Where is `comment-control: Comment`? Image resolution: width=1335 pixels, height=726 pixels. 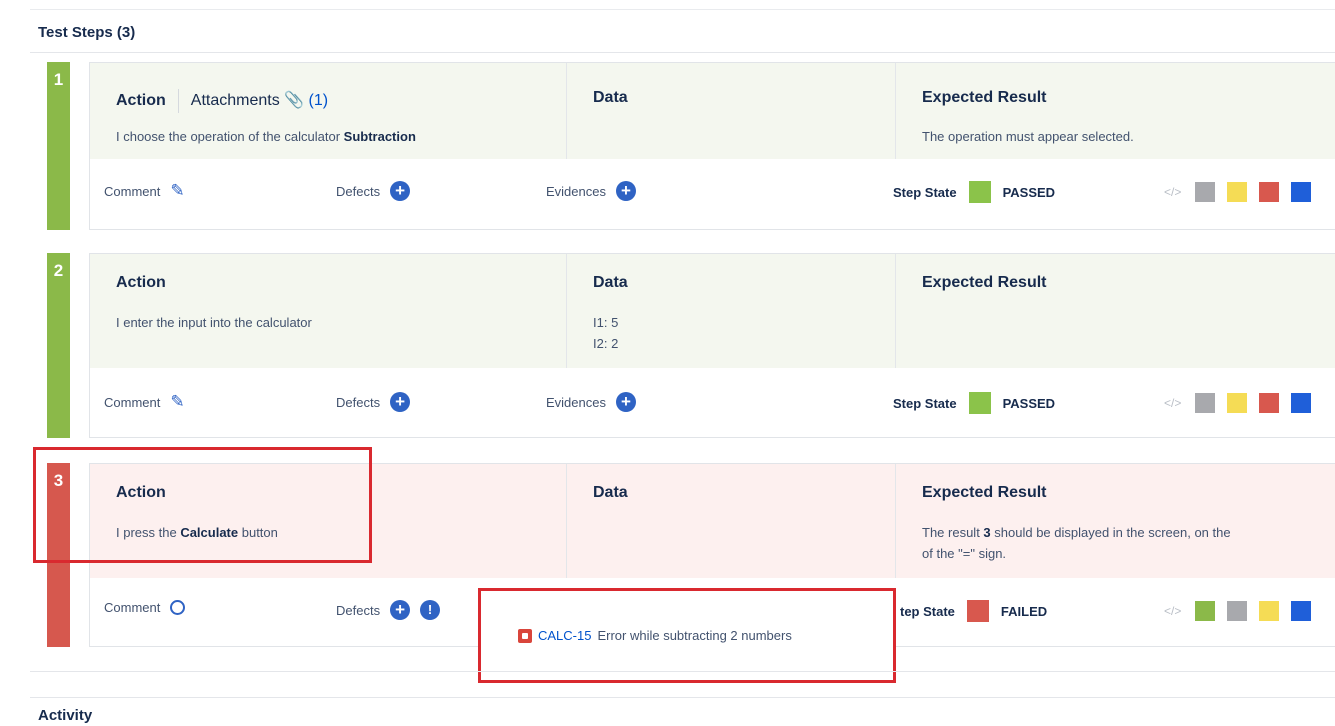
comment-control: Comment is located at coordinates (145, 607).